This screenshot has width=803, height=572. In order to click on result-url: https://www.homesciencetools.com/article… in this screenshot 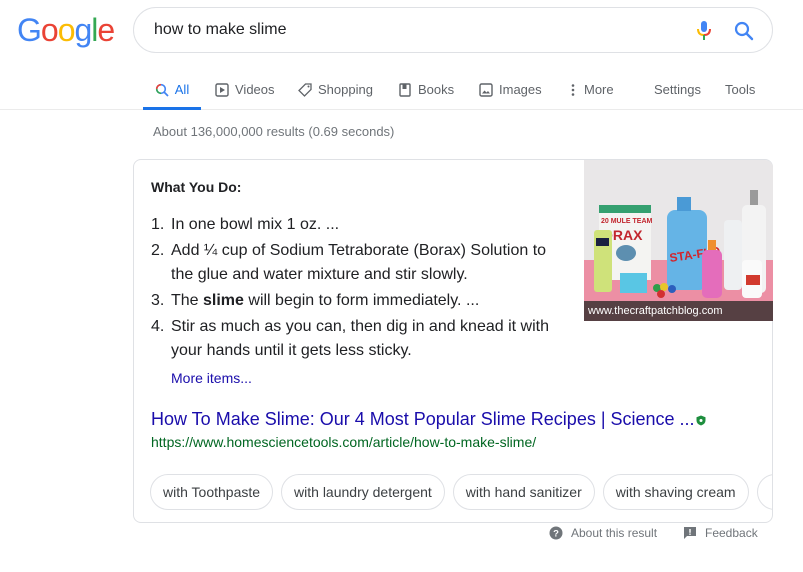, I will do `click(344, 442)`.